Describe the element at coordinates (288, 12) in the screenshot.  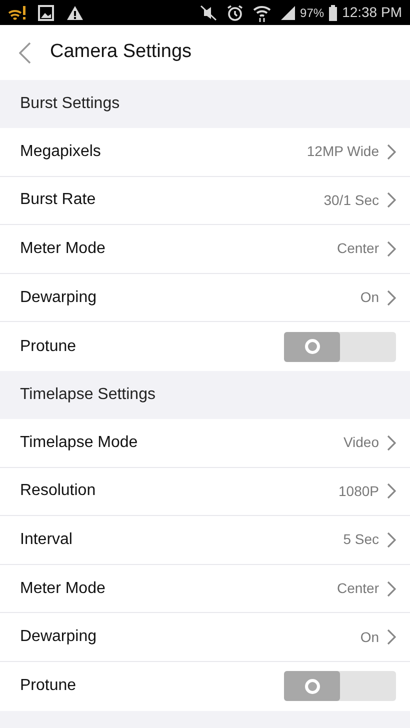
I see `signal-icon` at that location.